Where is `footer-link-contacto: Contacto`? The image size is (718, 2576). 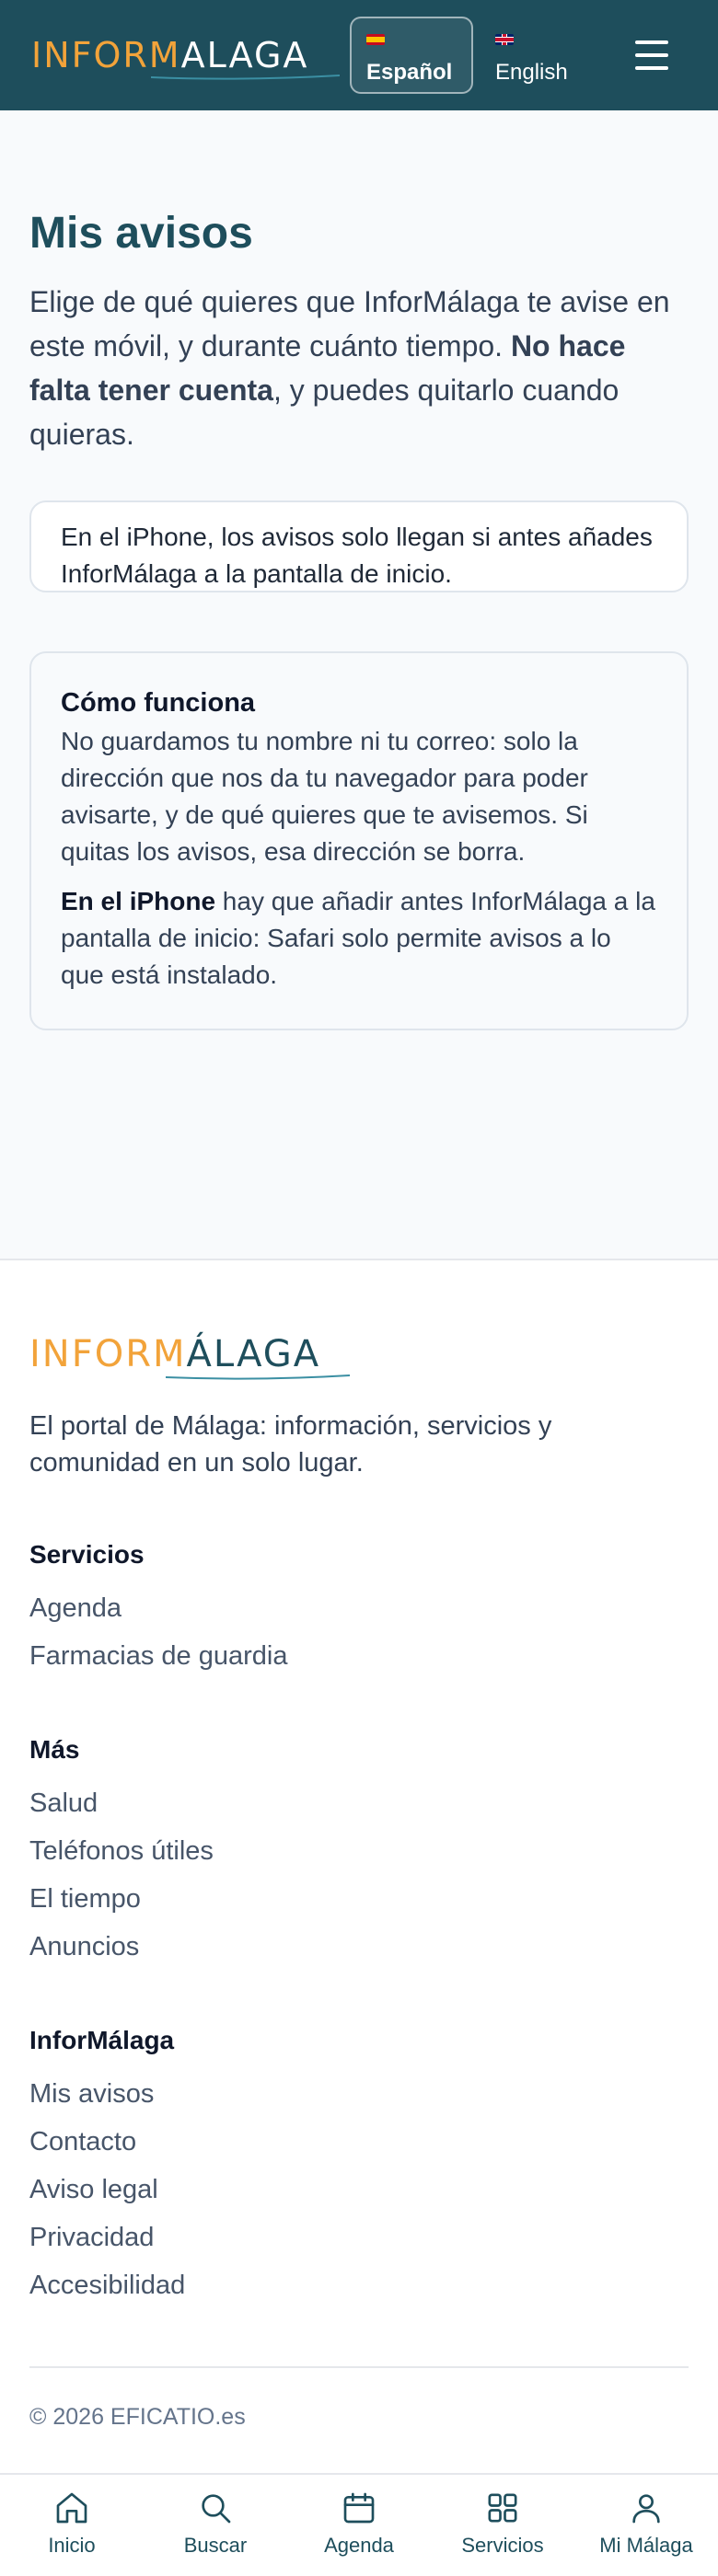 footer-link-contacto: Contacto is located at coordinates (351, 2142).